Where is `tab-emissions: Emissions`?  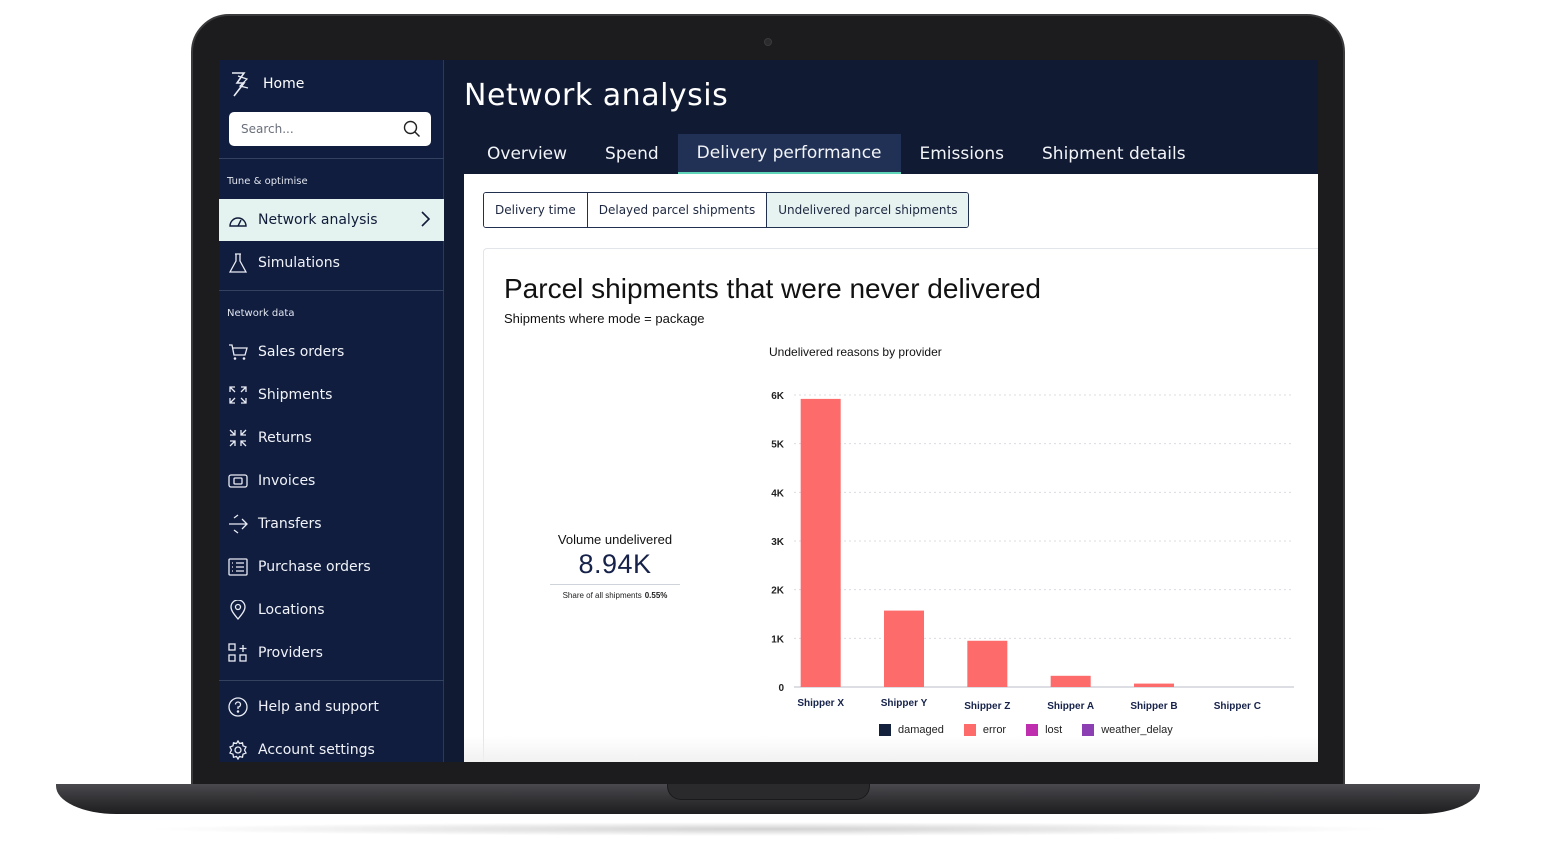
tab-emissions: Emissions is located at coordinates (962, 154).